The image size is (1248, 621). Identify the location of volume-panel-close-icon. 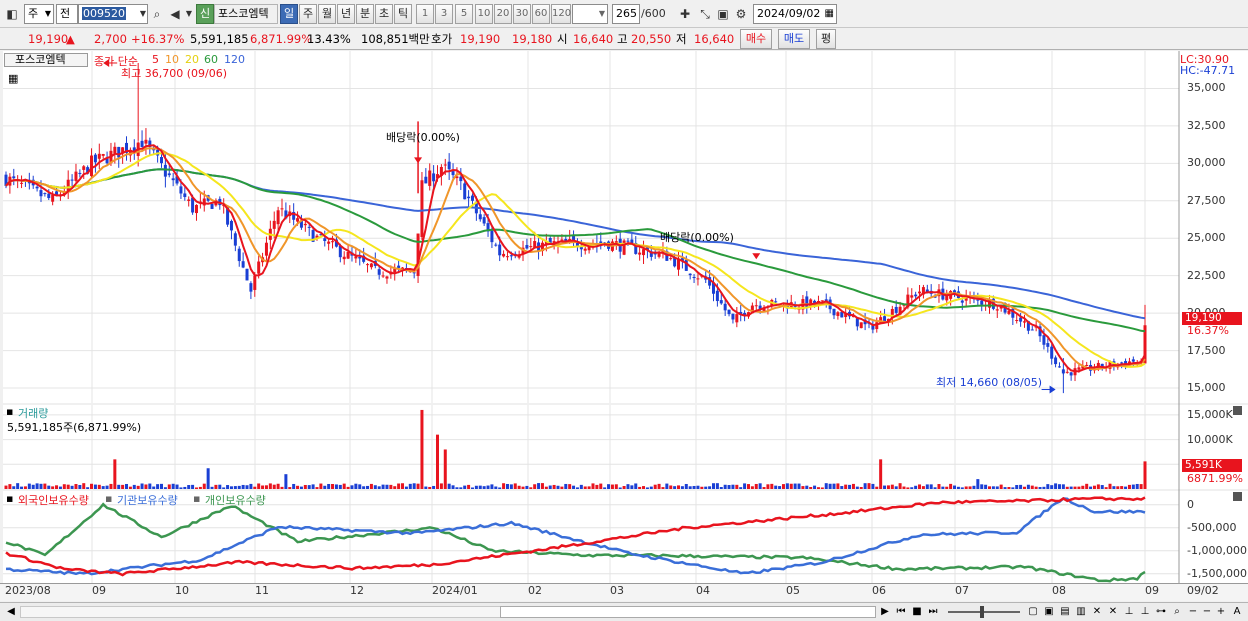
(1237, 410).